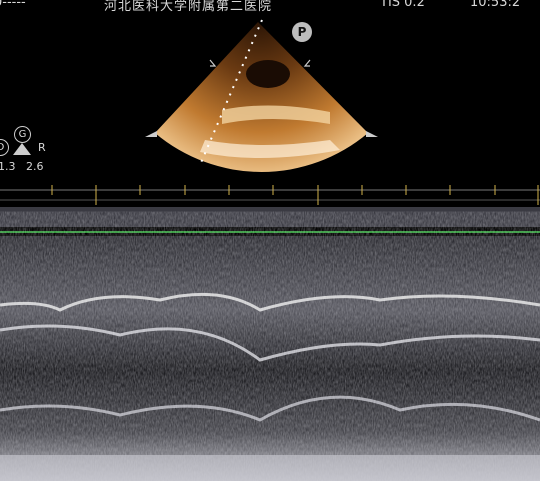 The width and height of the screenshot is (540, 481). I want to click on sector-edge-marker-right, so click(372, 134).